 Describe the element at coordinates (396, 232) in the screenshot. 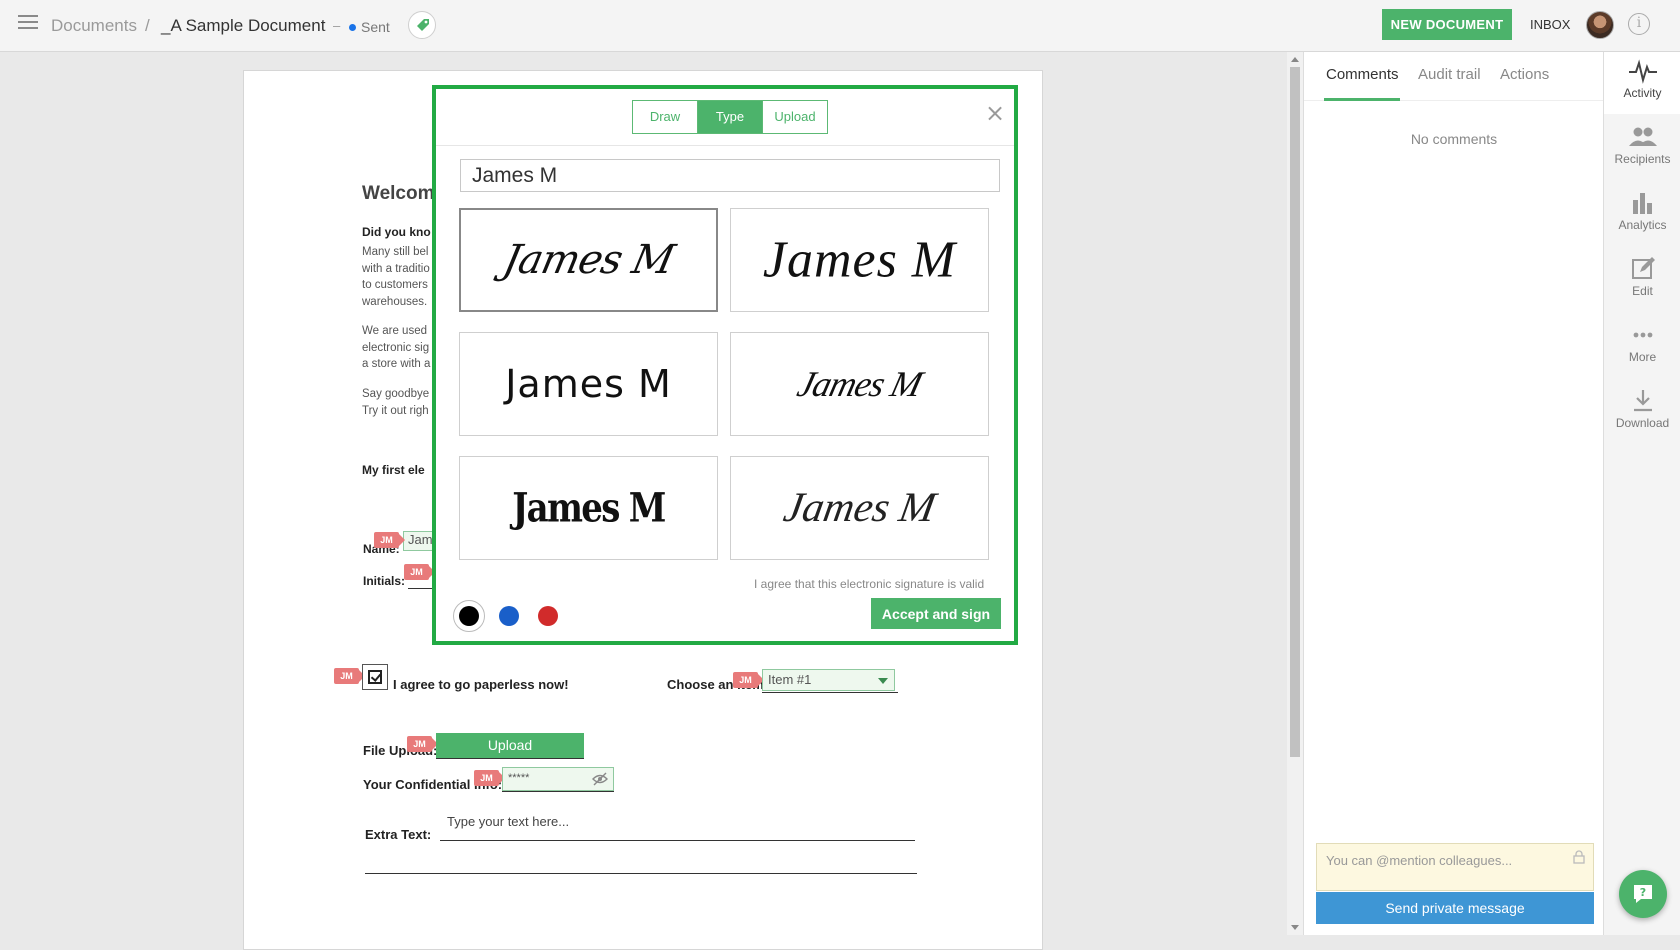

I see `doc-subheading: Did you kno` at that location.